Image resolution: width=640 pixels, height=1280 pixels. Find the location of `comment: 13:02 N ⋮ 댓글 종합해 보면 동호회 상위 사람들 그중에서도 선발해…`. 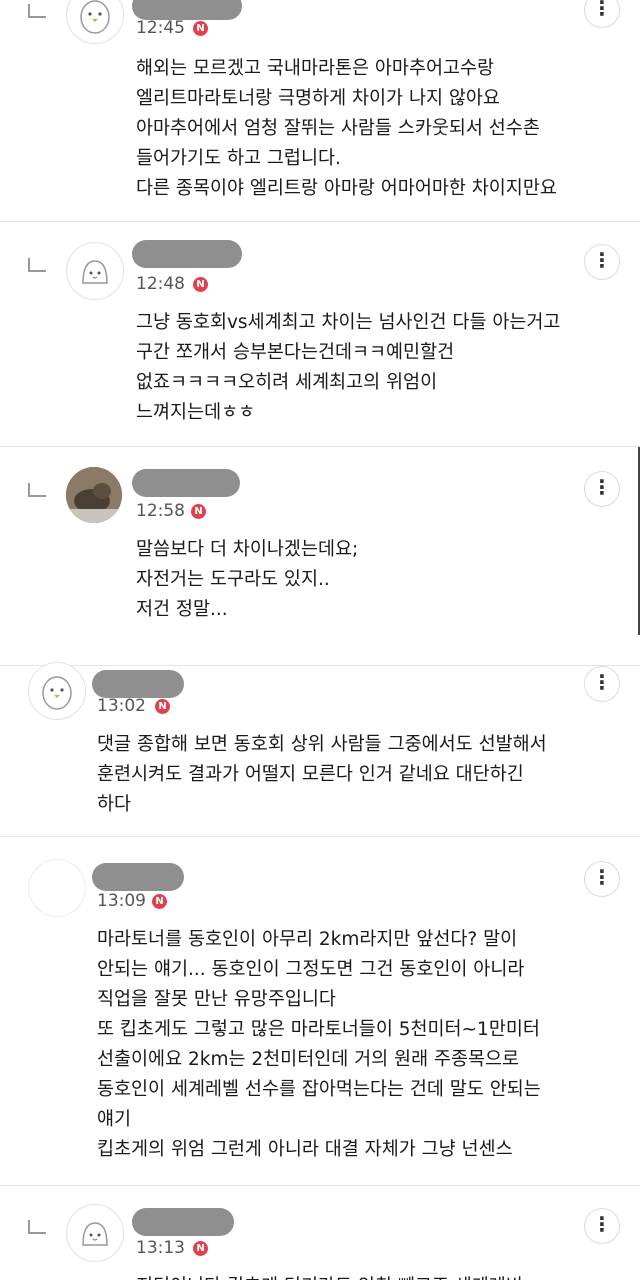

comment: 13:02 N ⋮ 댓글 종합해 보면 동호회 상위 사람들 그중에서도 선발해… is located at coordinates (320, 749).